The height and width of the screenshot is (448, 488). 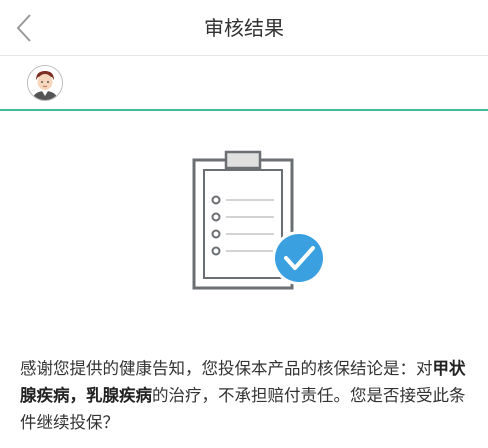 I want to click on user-bar, so click(x=244, y=83).